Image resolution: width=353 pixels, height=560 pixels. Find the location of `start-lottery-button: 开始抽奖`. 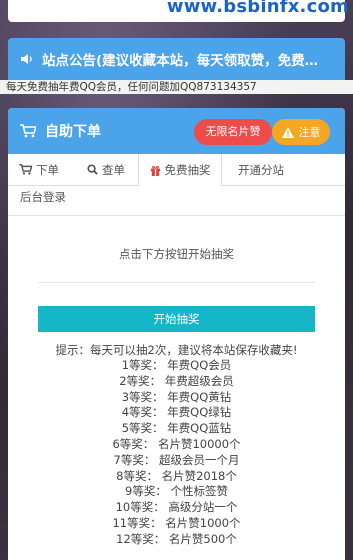

start-lottery-button: 开始抽奖 is located at coordinates (176, 319).